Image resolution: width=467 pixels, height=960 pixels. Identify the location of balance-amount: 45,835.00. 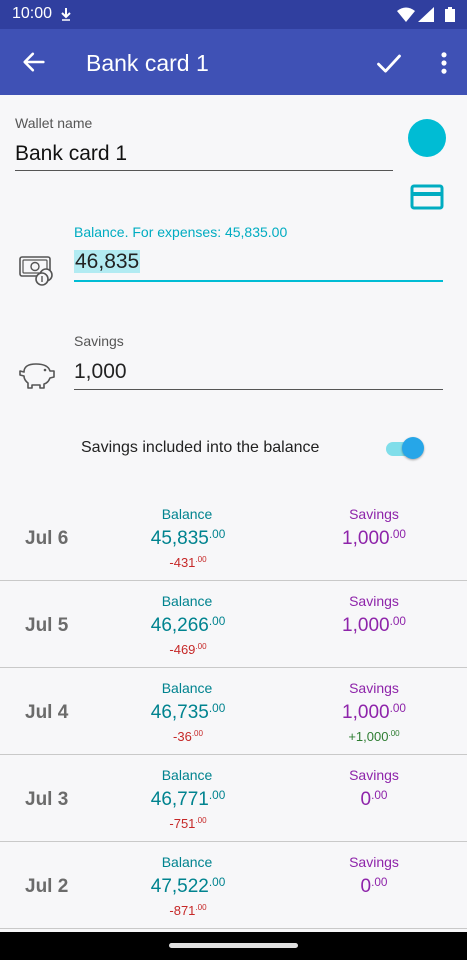
(188, 539).